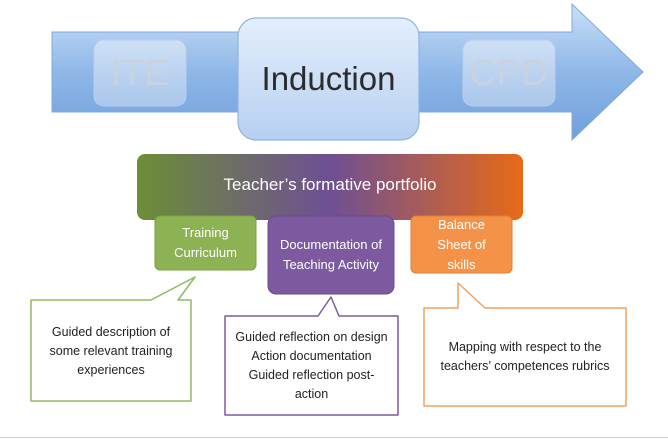 Image resolution: width=668 pixels, height=448 pixels. Describe the element at coordinates (334, 437) in the screenshot. I see `bottom-divider` at that location.